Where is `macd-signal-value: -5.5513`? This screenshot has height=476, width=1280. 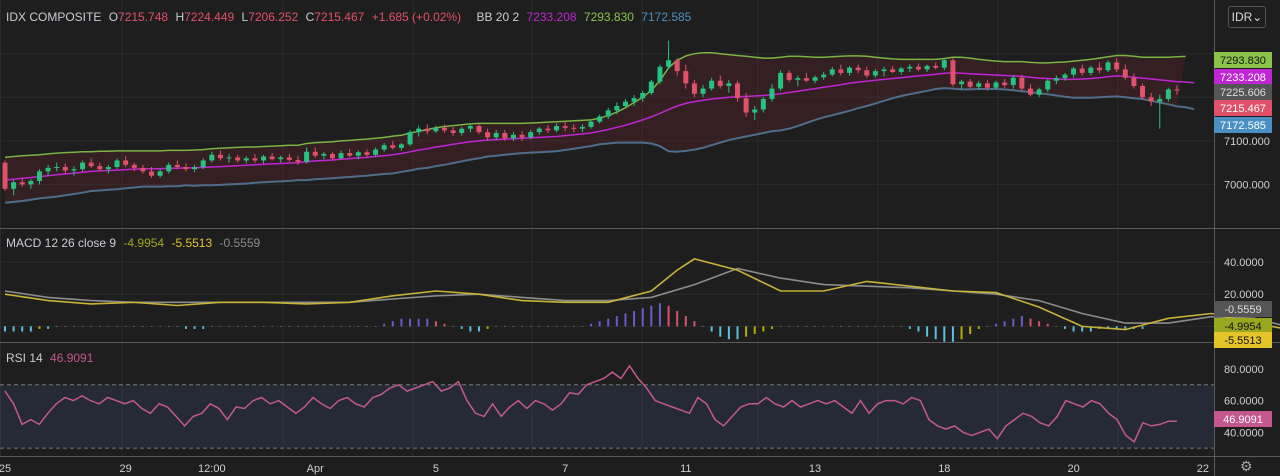
macd-signal-value: -5.5513 is located at coordinates (192, 243).